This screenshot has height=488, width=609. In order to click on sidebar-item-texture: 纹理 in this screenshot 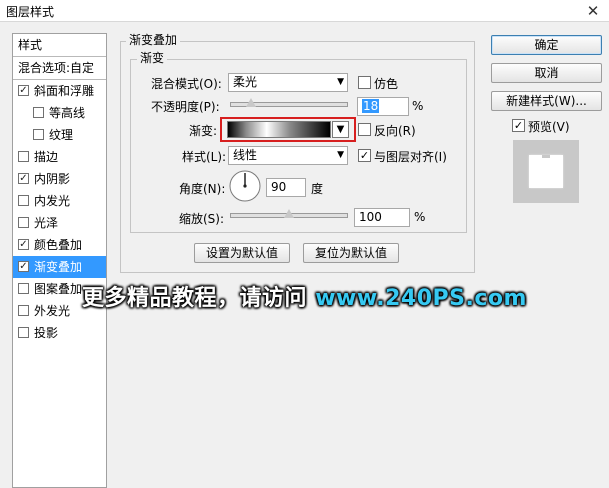, I will do `click(59, 135)`.